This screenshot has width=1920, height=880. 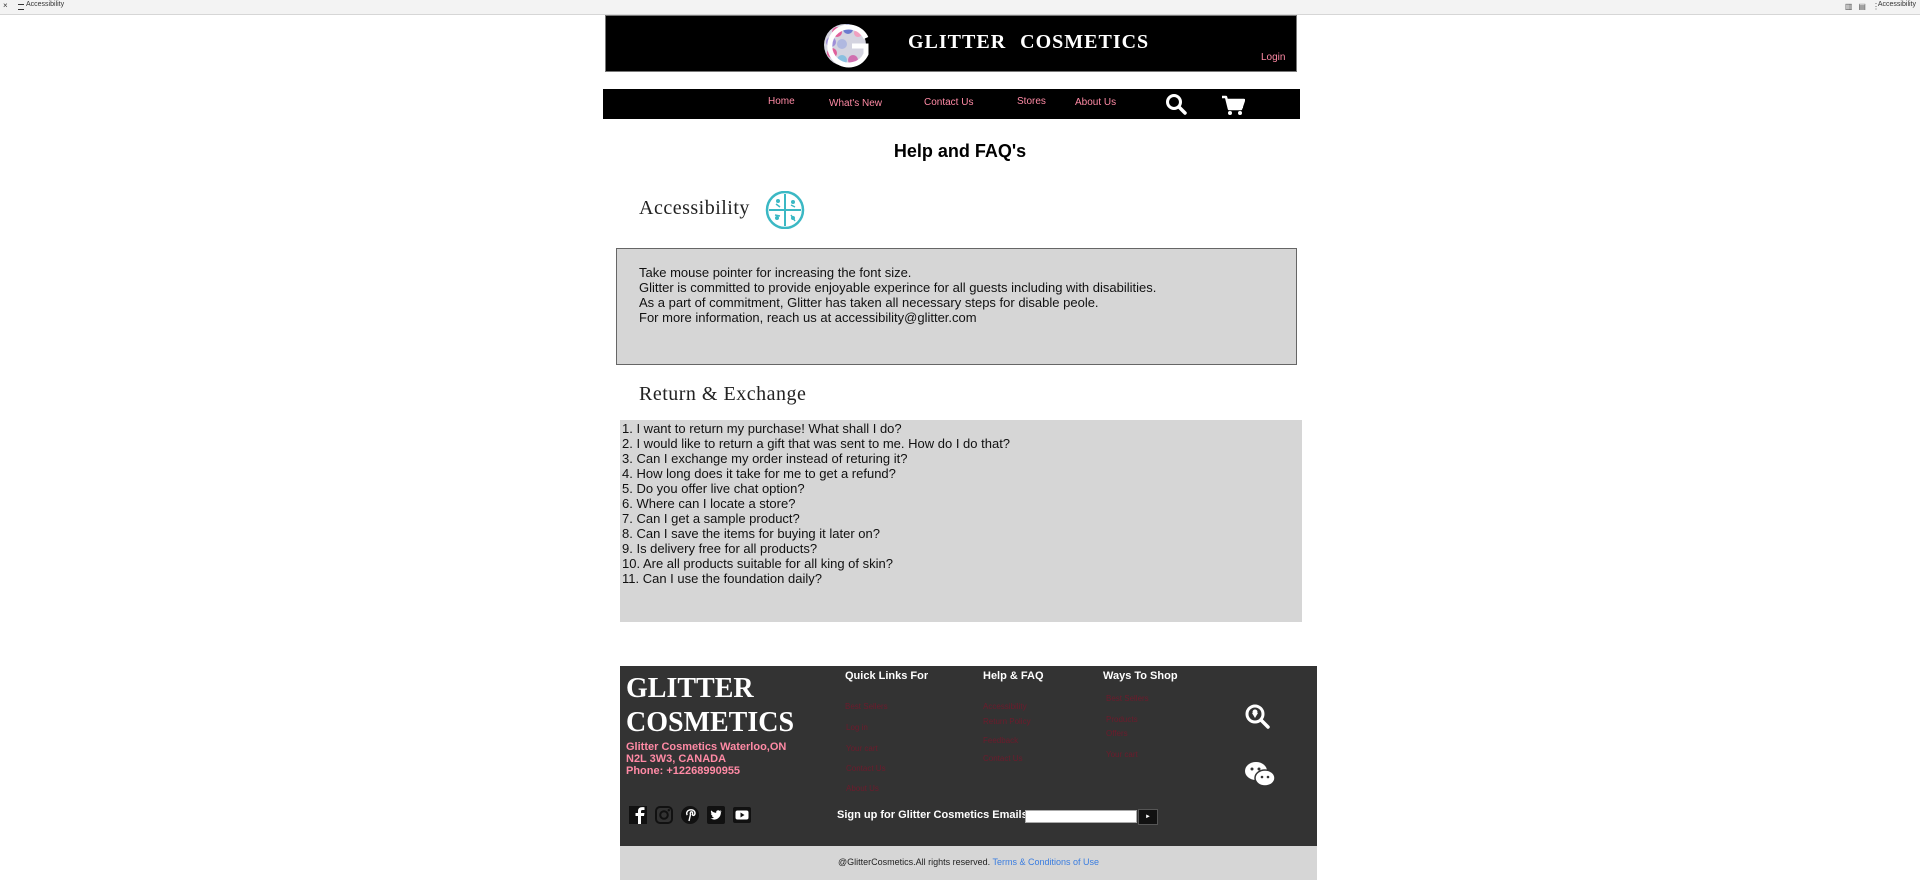 I want to click on nav-stores: Stores, so click(x=1031, y=101).